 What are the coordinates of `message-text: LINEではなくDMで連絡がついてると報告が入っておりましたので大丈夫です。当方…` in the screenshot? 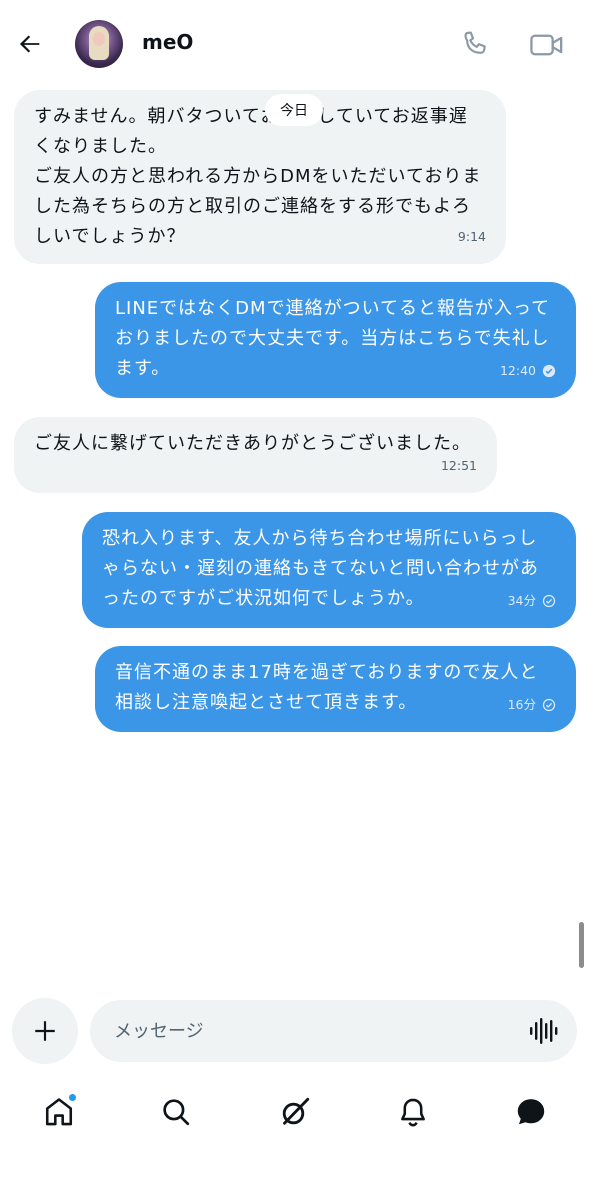 It's located at (333, 338).